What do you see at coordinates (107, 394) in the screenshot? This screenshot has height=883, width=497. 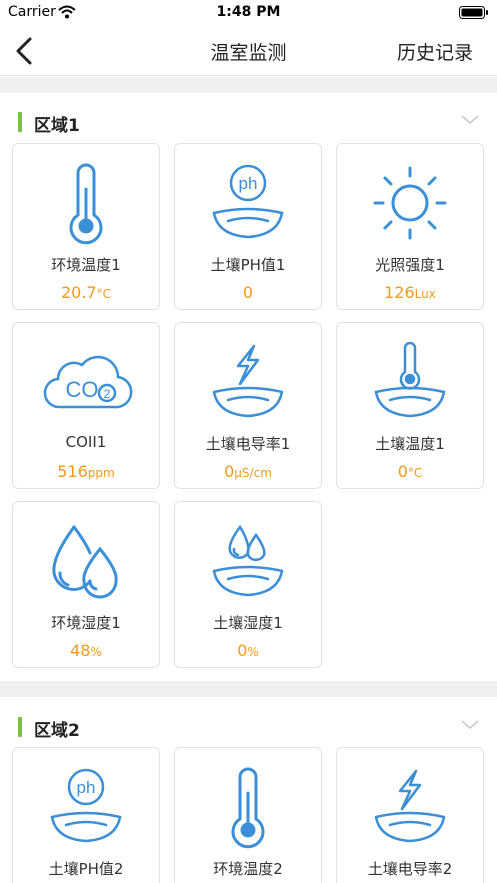 I see `svg-text: 2` at bounding box center [107, 394].